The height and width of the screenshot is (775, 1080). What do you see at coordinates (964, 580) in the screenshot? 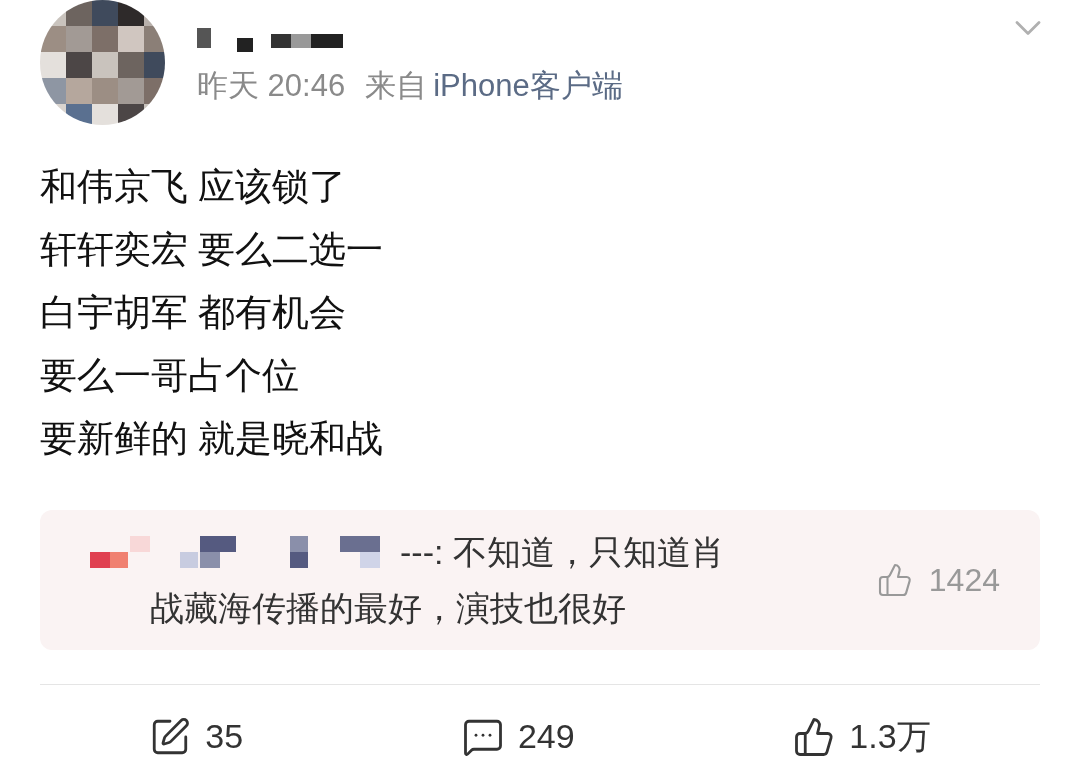
I see `like-count: 1424` at bounding box center [964, 580].